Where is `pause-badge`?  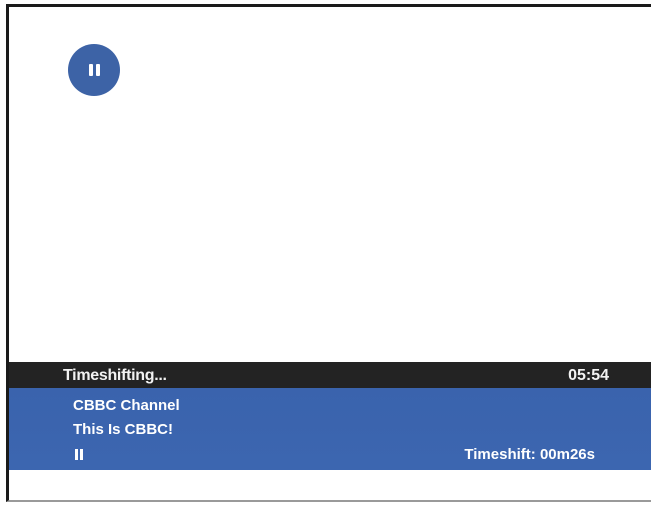 pause-badge is located at coordinates (94, 70).